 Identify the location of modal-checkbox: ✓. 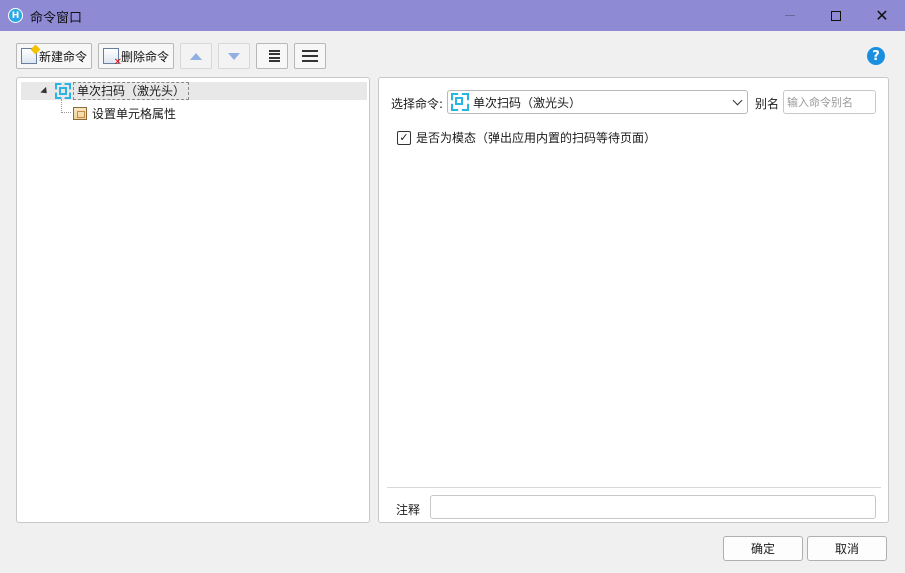
(404, 137).